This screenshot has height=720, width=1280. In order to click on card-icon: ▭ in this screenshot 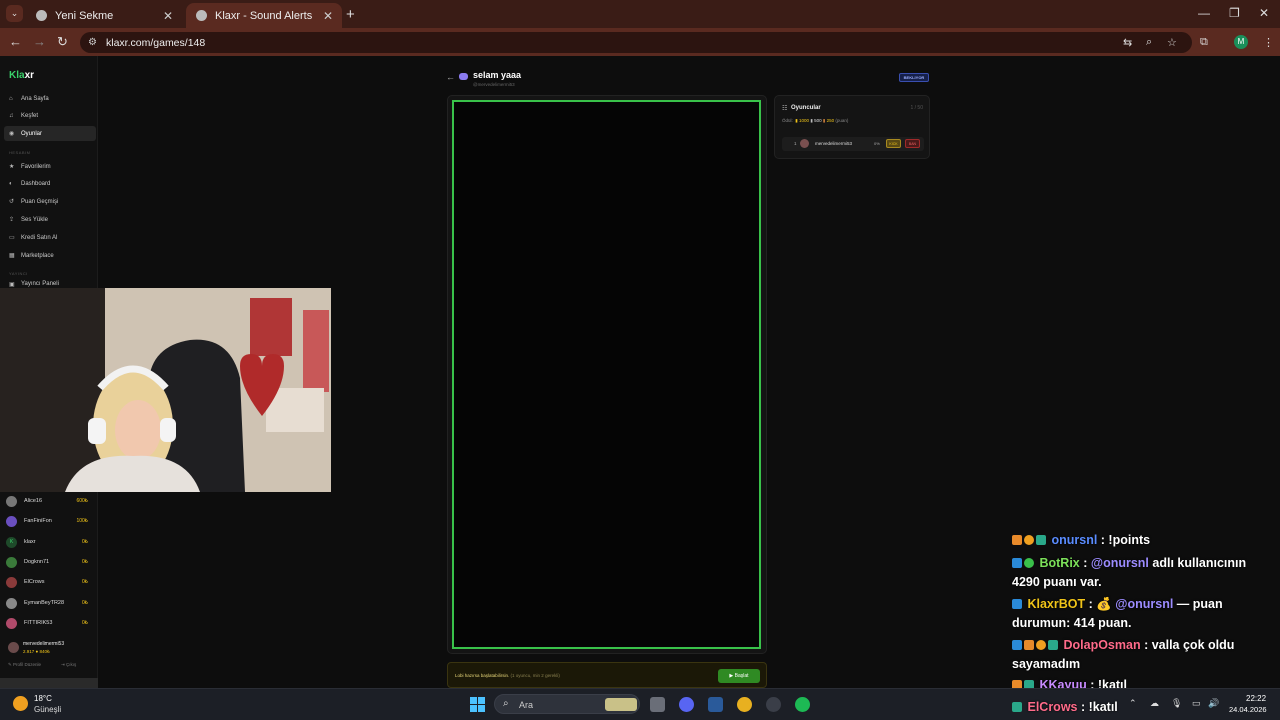, I will do `click(12, 238)`.